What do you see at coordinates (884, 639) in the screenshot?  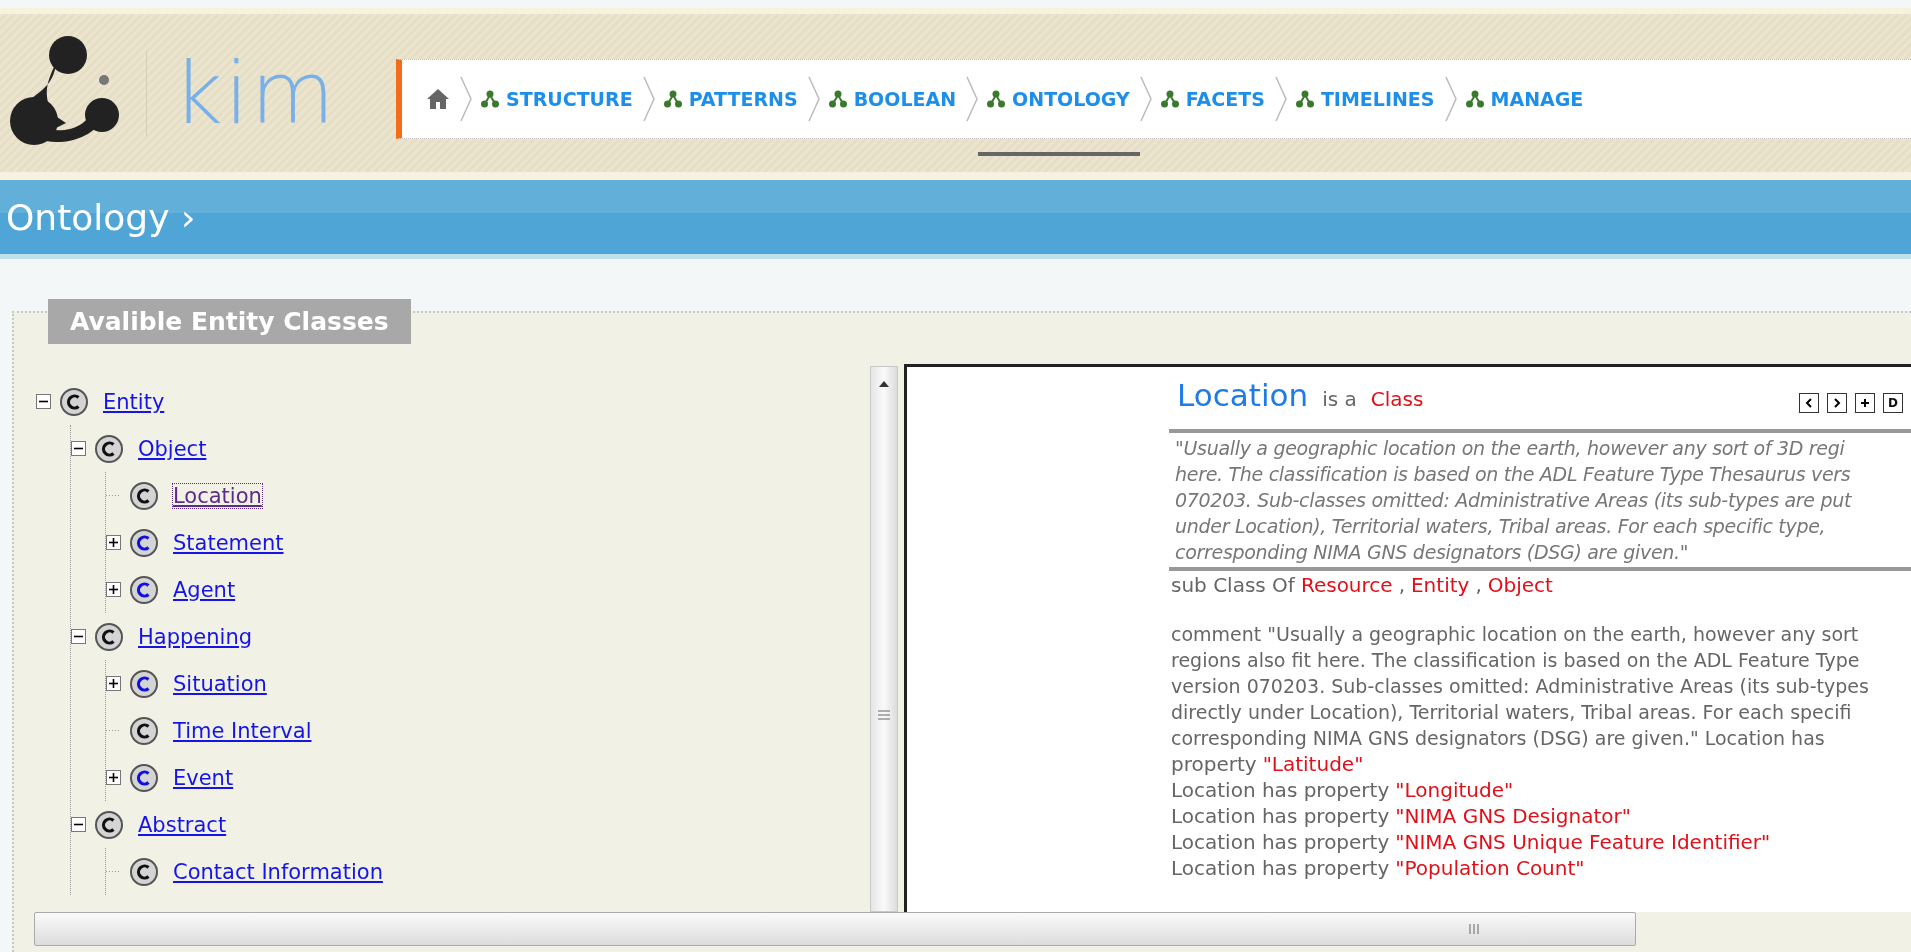 I see `vertical-scrollbar` at bounding box center [884, 639].